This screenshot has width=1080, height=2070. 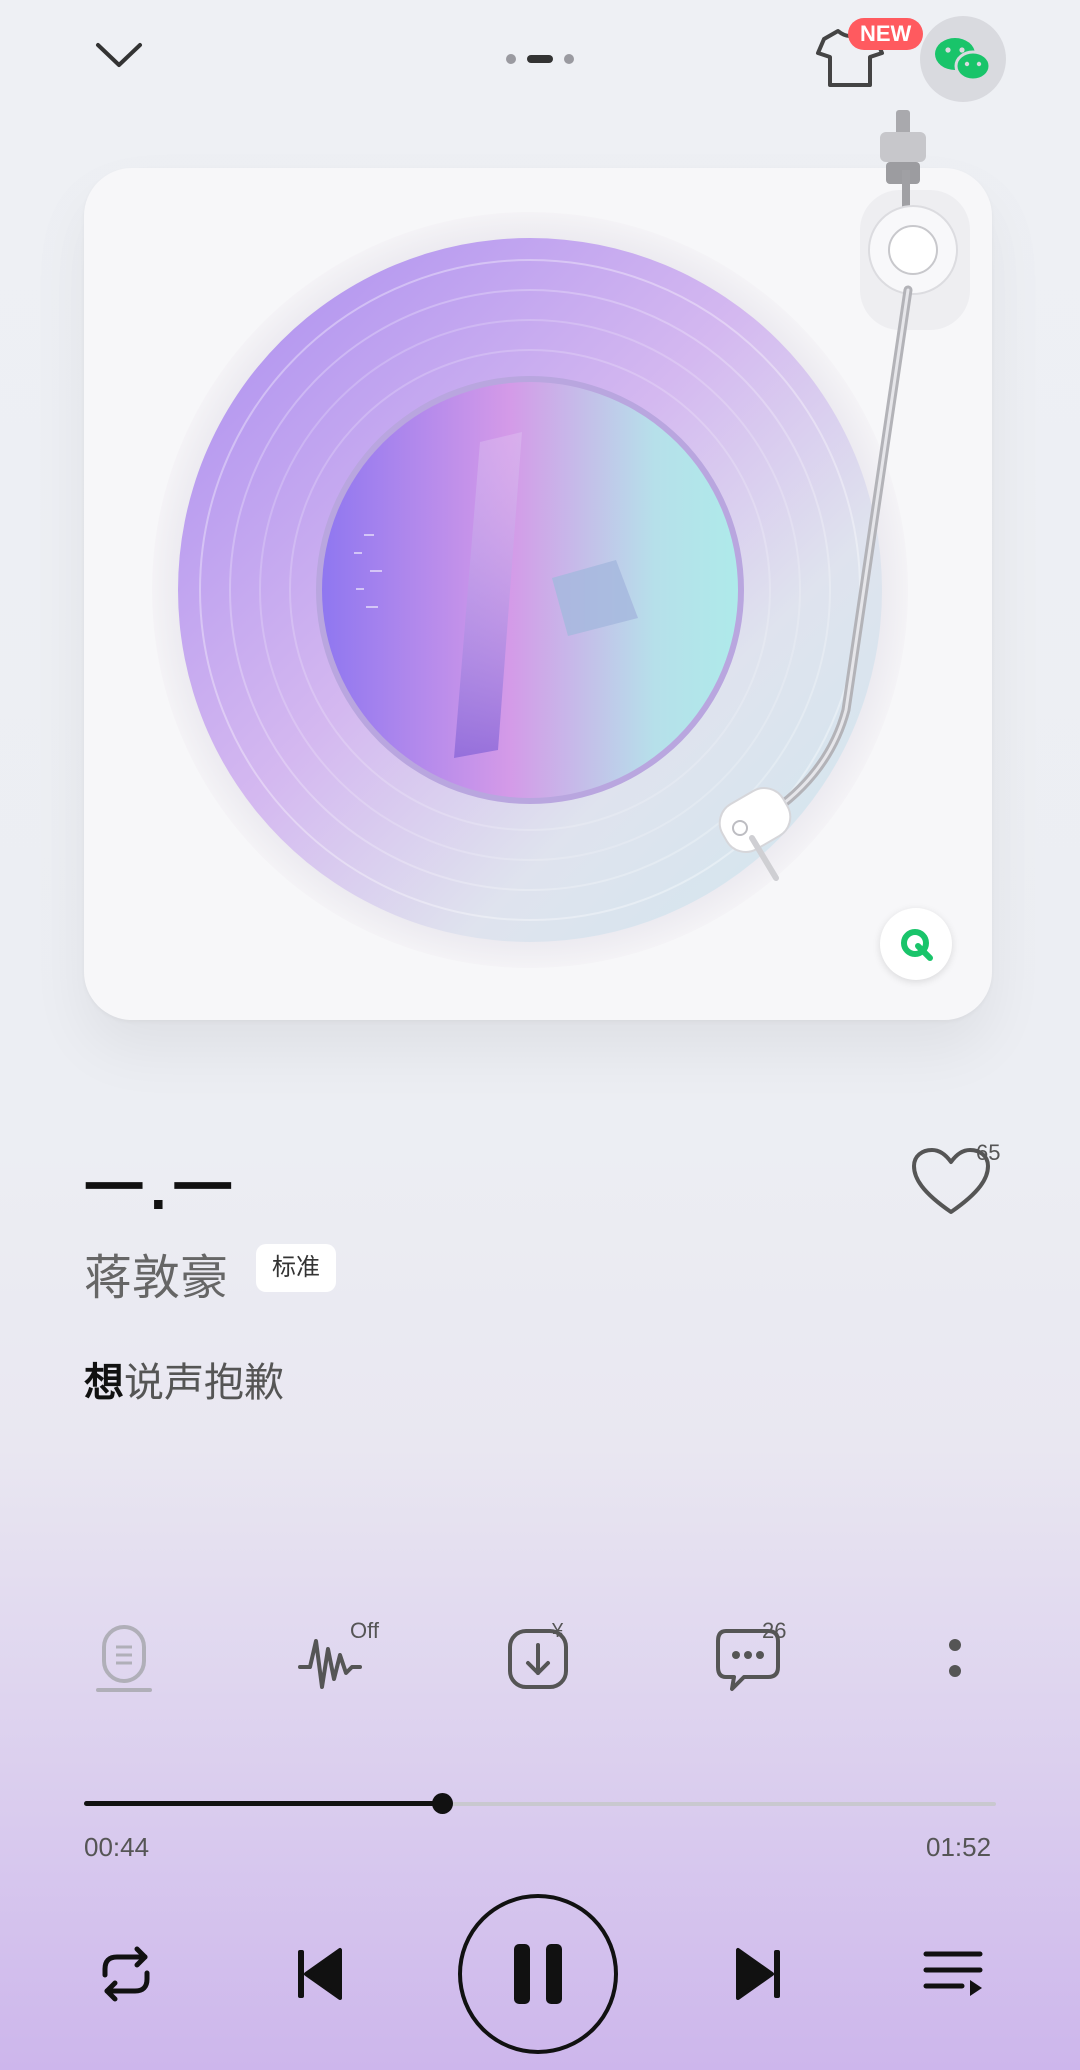 I want to click on collapse-chevron-icon, so click(x=119, y=56).